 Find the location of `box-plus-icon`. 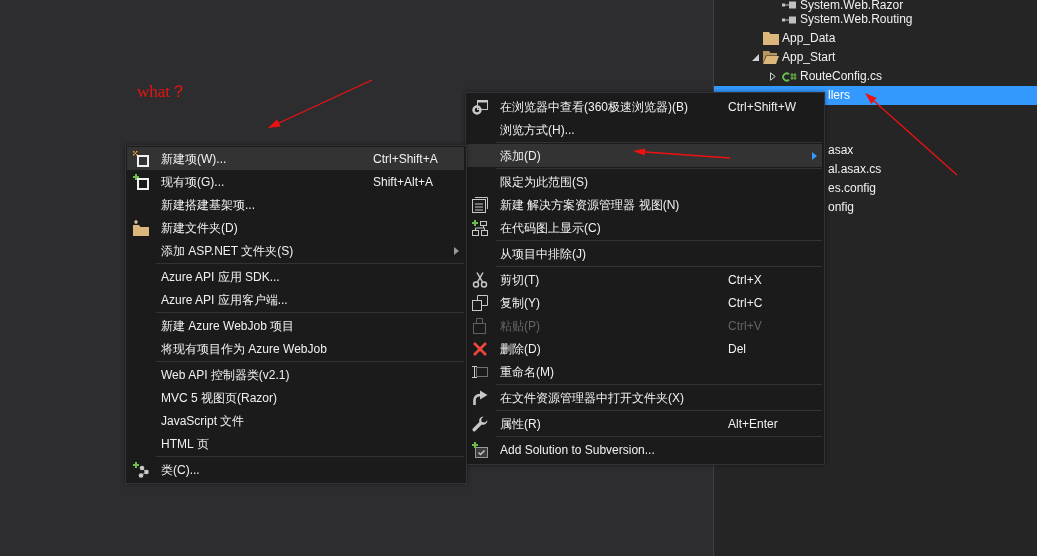

box-plus-icon is located at coordinates (480, 449).